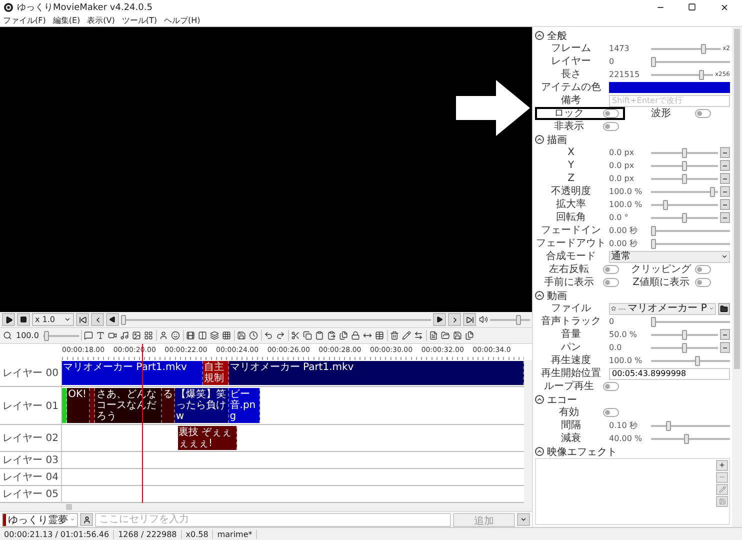  What do you see at coordinates (319, 335) in the screenshot?
I see `clipboard-icon` at bounding box center [319, 335].